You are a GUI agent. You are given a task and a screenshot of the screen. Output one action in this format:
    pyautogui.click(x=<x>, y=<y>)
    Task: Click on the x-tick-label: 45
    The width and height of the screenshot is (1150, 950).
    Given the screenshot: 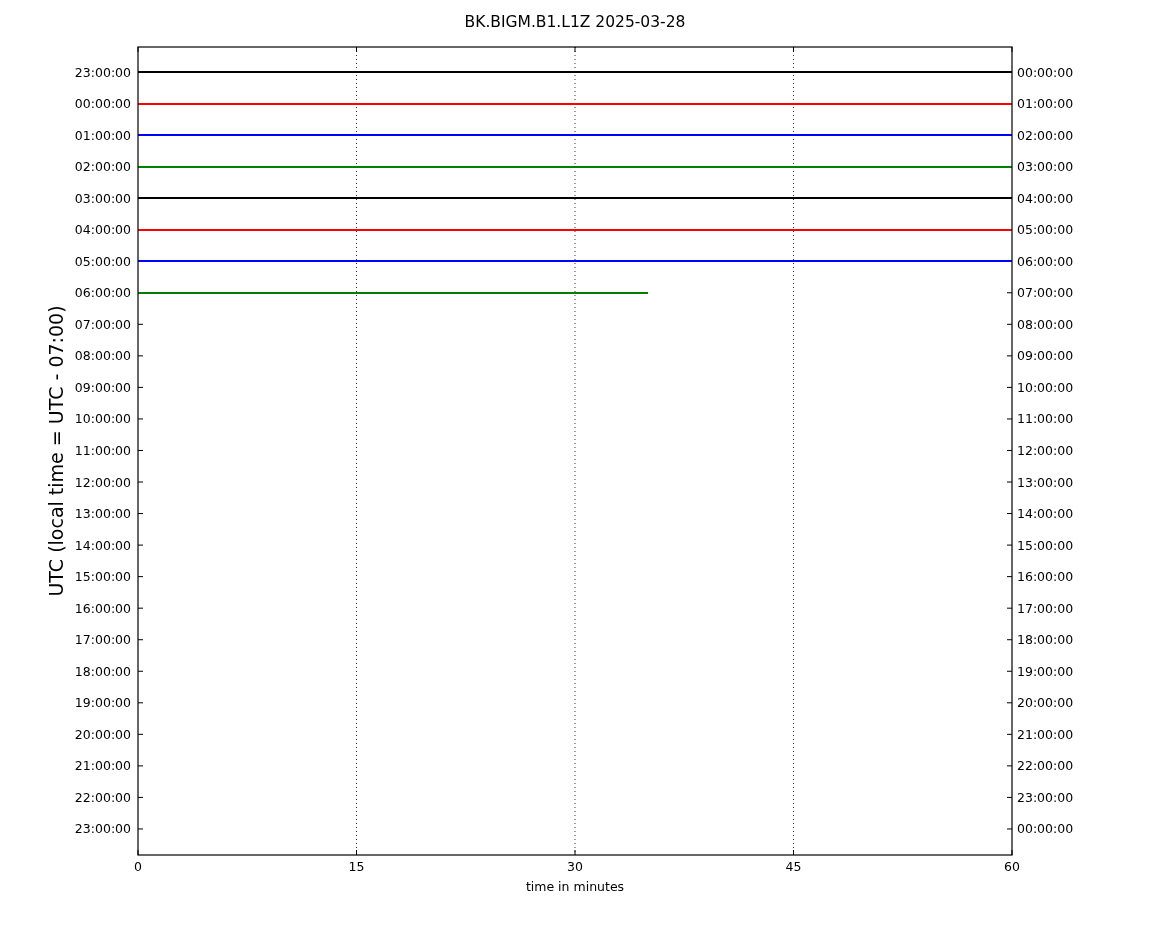 What is the action you would take?
    pyautogui.click(x=793, y=866)
    